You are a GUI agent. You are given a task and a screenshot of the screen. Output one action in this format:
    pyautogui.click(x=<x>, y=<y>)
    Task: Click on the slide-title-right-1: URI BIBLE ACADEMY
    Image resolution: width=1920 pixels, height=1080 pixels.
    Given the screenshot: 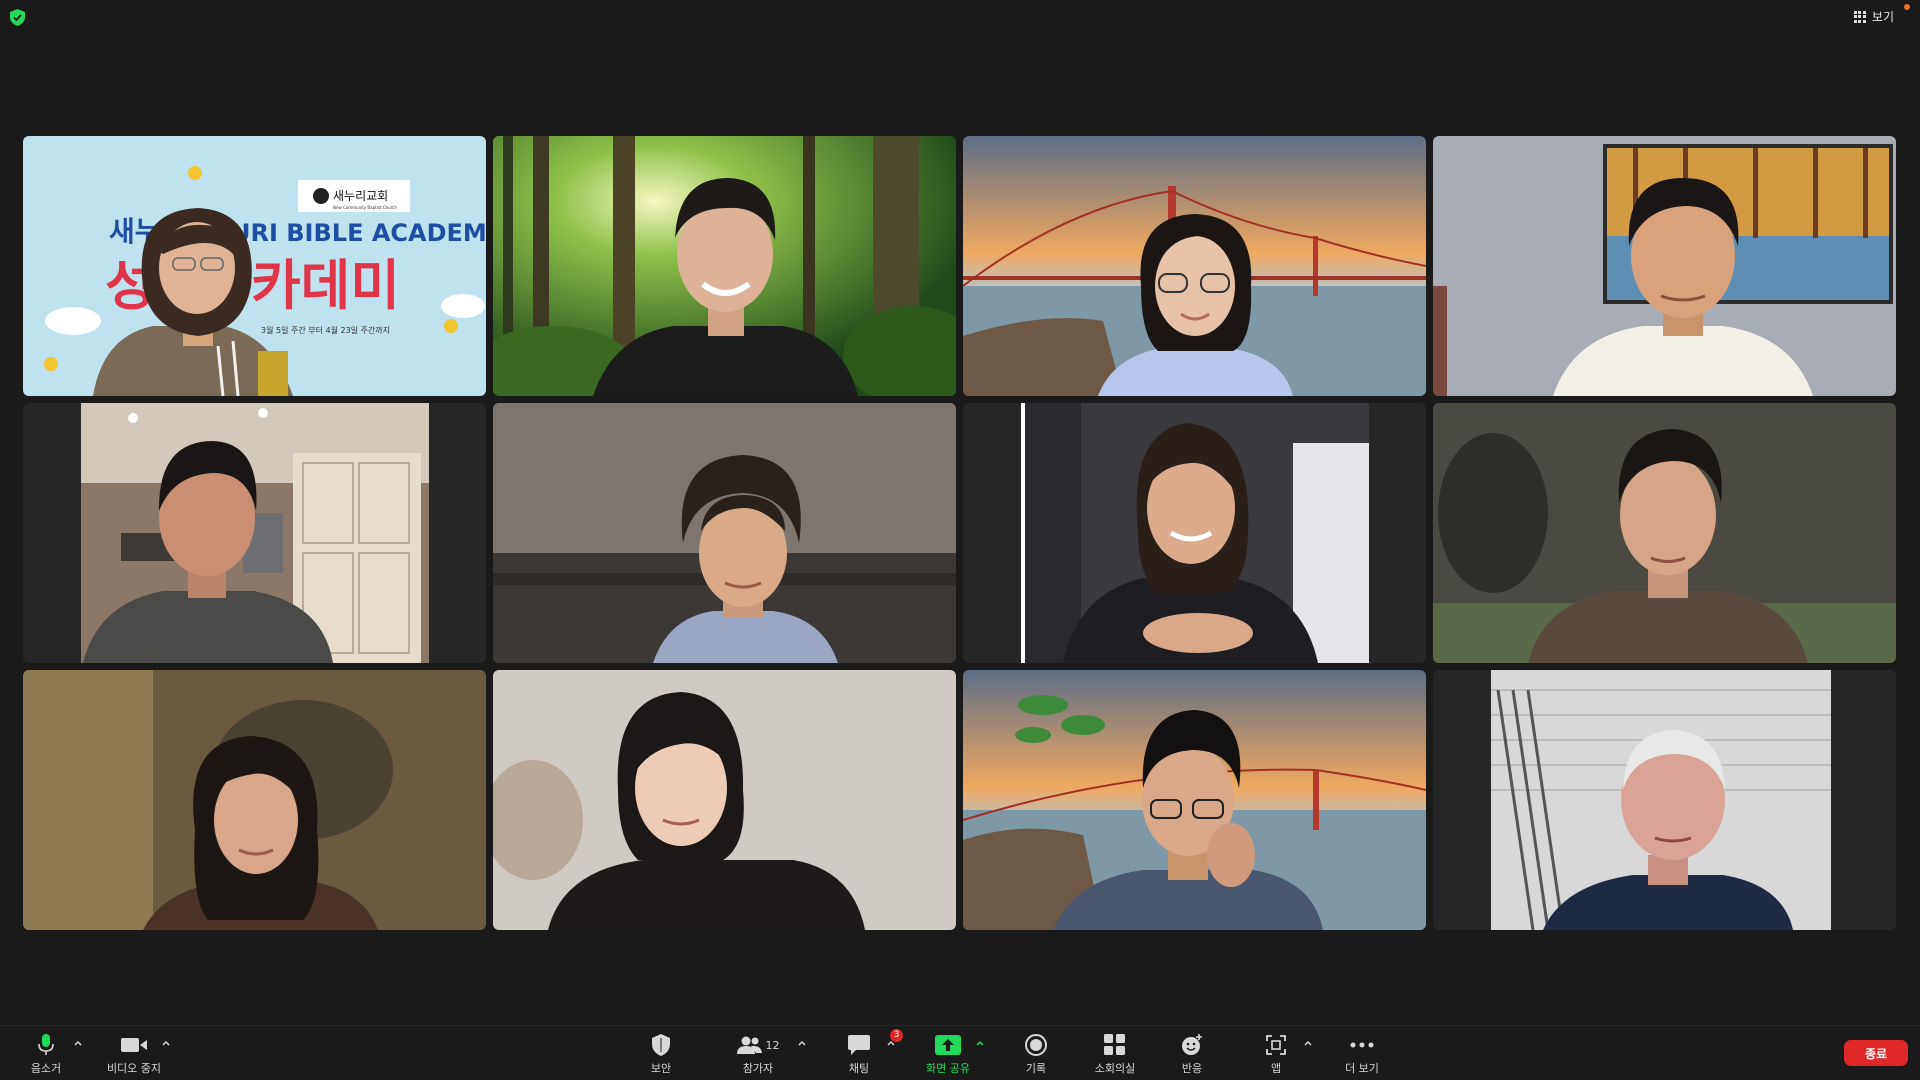 What is the action you would take?
    pyautogui.click(x=358, y=233)
    